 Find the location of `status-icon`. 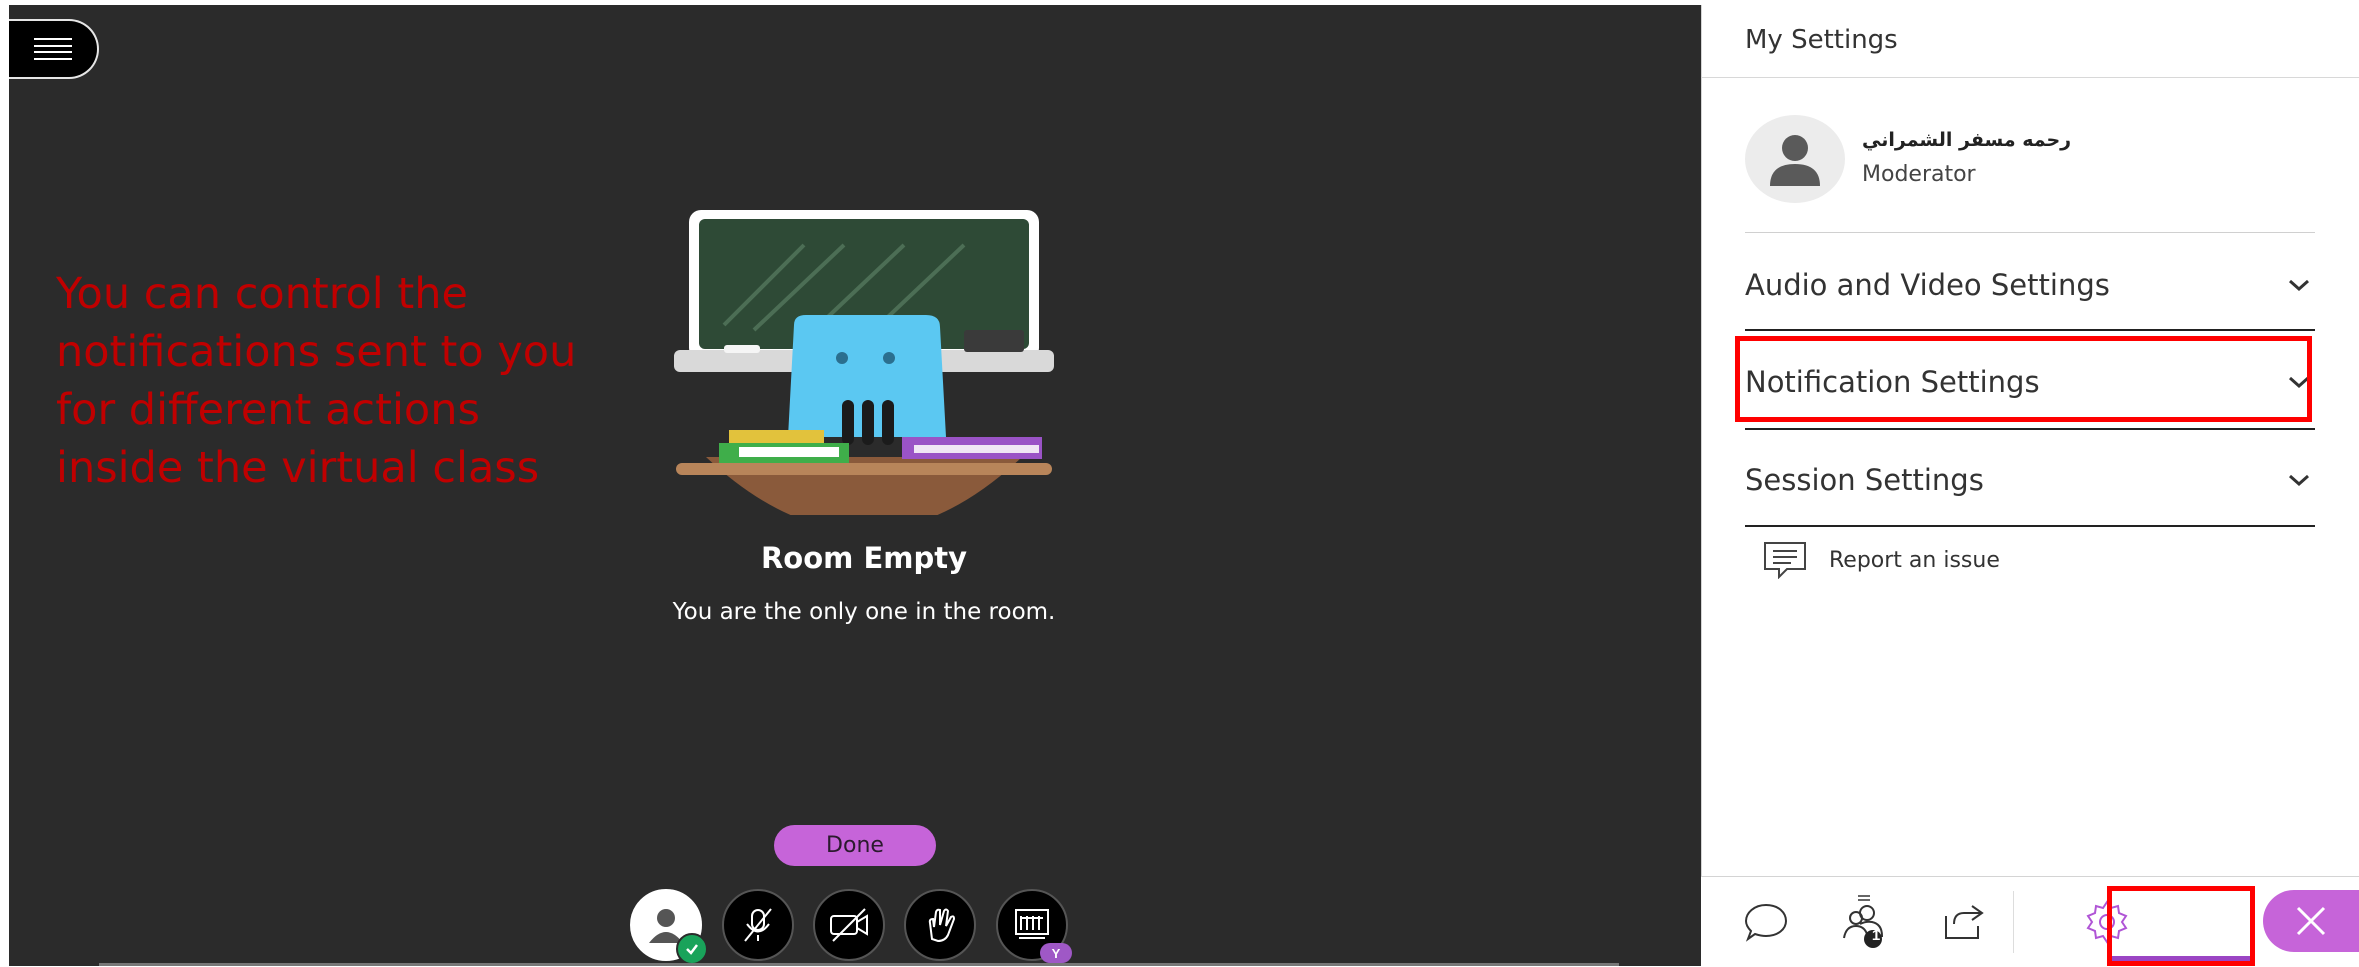

status-icon is located at coordinates (1032, 924).